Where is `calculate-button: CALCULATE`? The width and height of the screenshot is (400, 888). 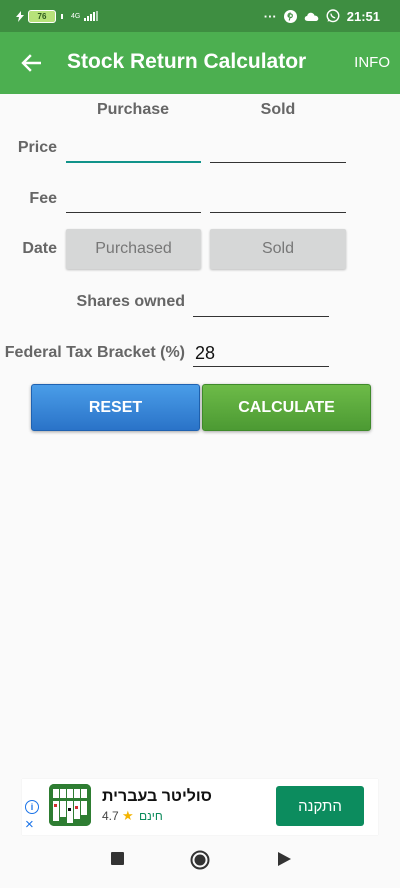 calculate-button: CALCULATE is located at coordinates (286, 407).